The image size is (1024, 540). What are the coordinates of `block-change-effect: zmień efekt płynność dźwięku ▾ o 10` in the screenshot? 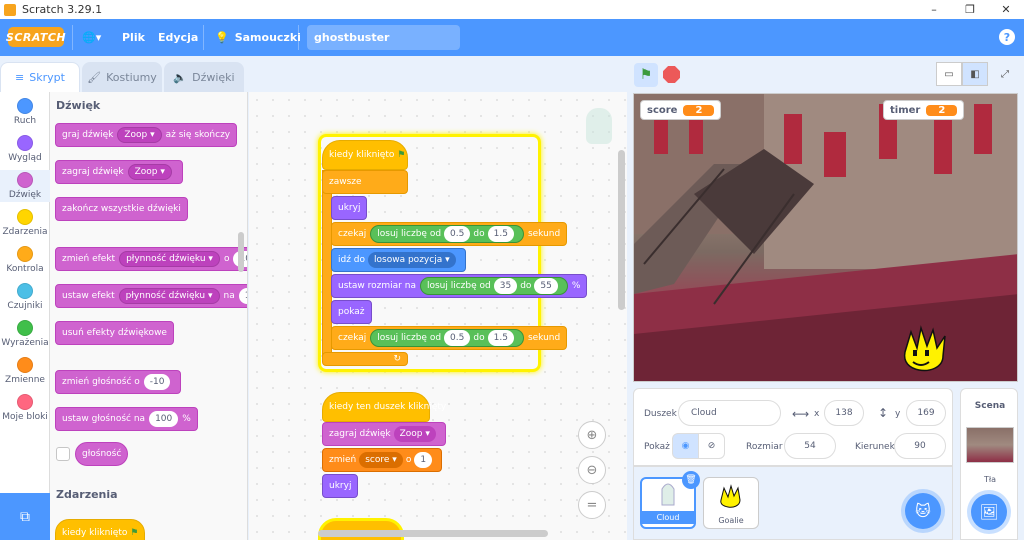 It's located at (151, 259).